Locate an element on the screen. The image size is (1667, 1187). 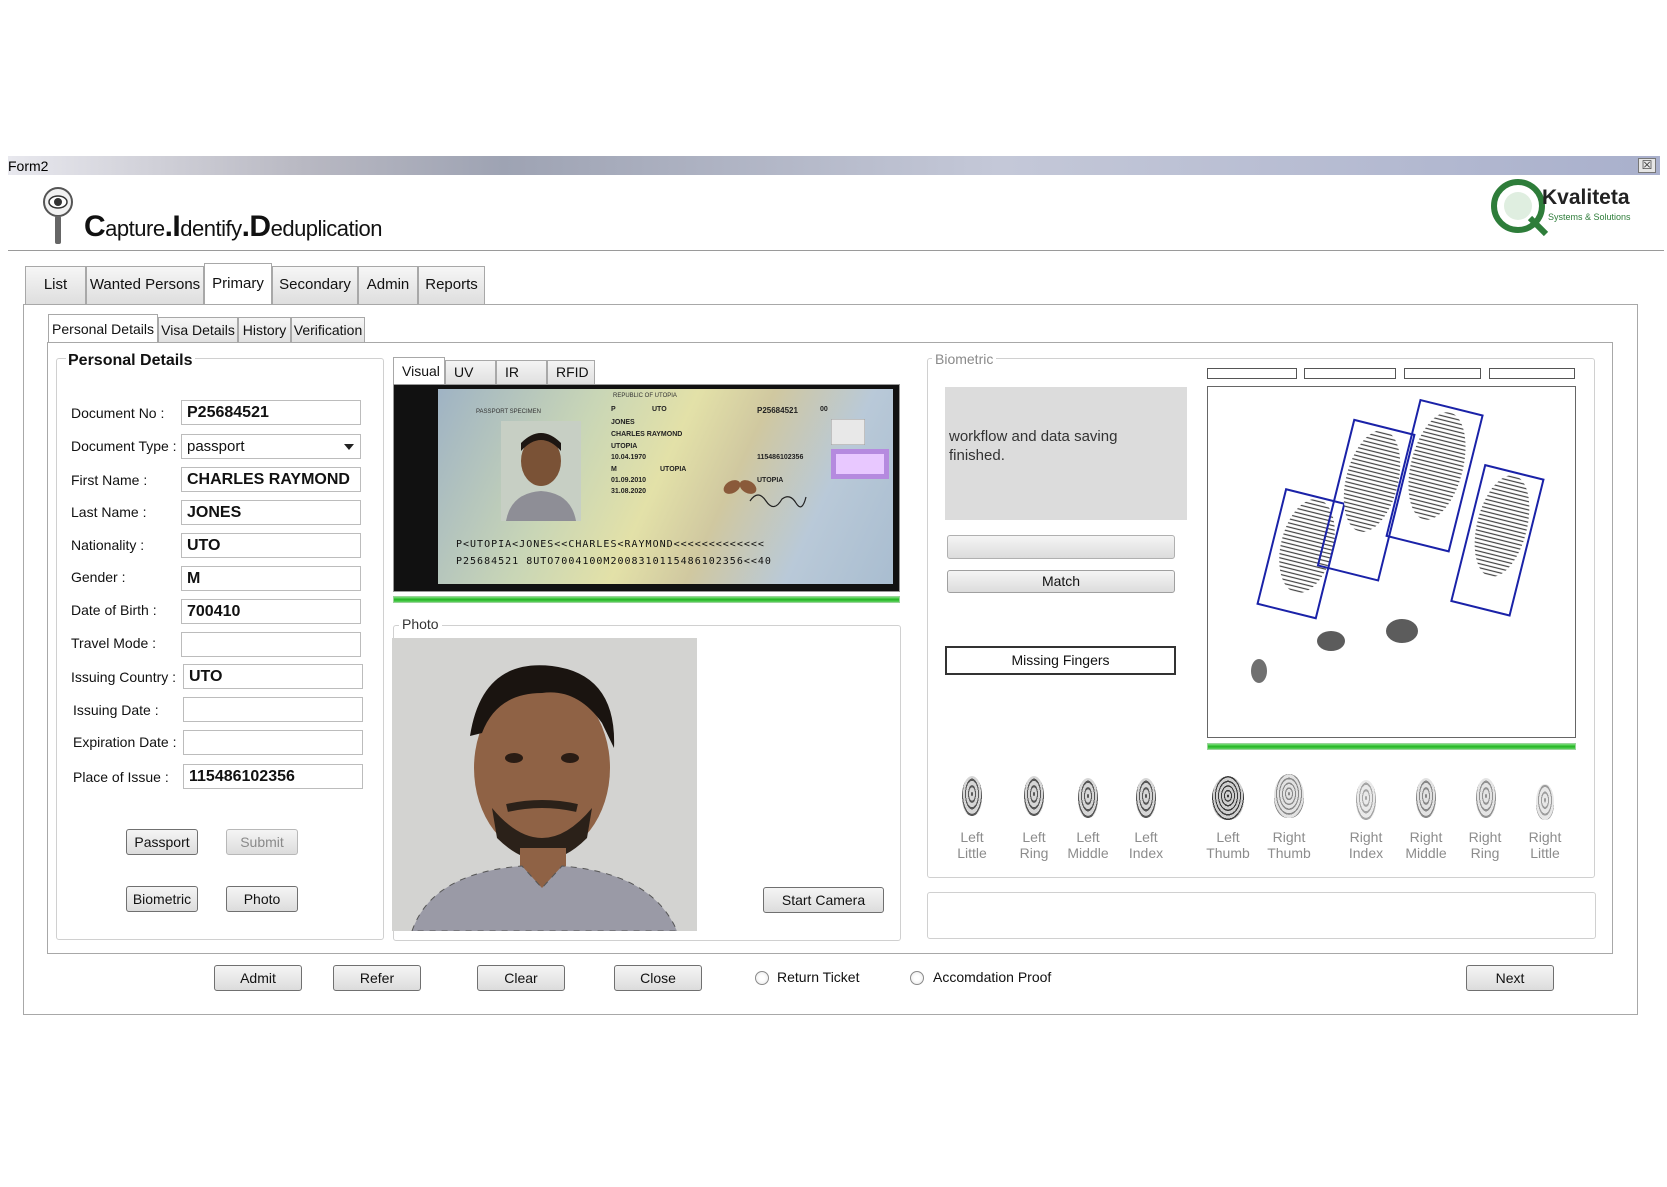
finger-right-thumb-image is located at coordinates (1289, 796).